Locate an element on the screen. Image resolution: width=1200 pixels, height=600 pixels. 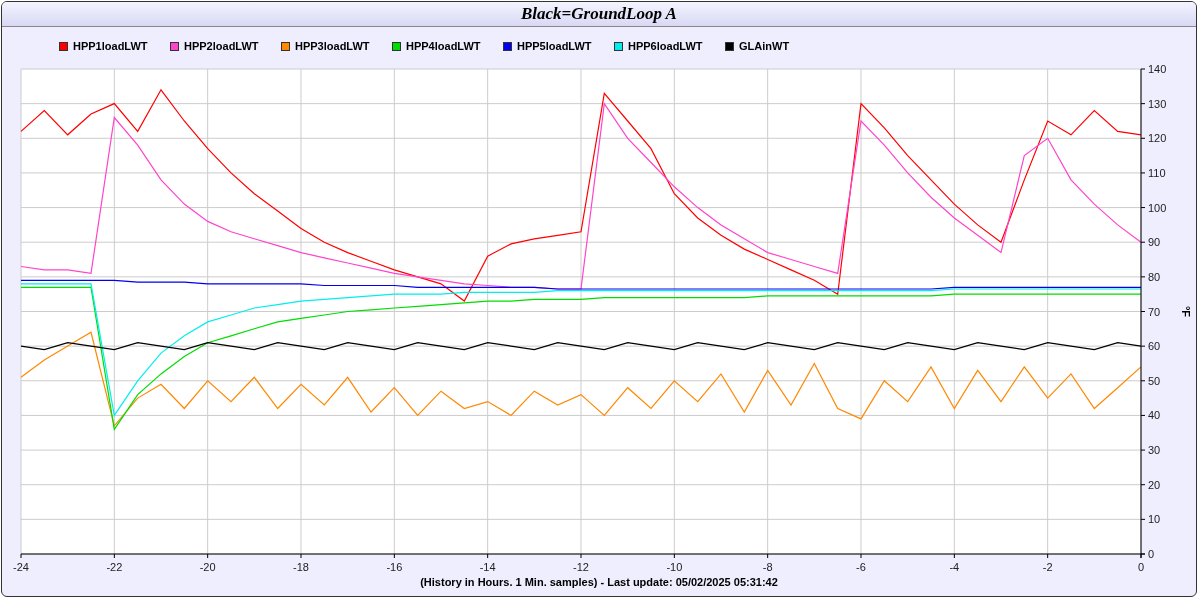
y-tick-label: 90 is located at coordinates (1154, 242).